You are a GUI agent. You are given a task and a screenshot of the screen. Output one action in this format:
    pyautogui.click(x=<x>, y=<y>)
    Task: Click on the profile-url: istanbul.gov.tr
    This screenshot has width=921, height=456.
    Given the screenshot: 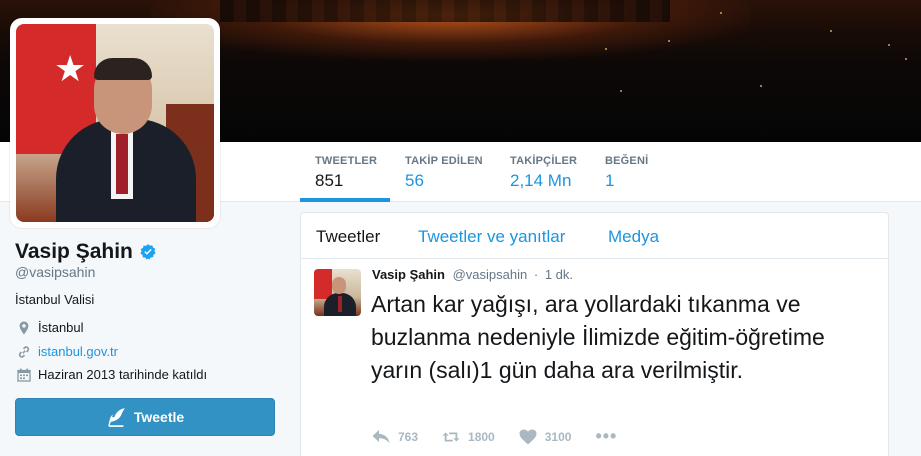 What is the action you would take?
    pyautogui.click(x=67, y=351)
    